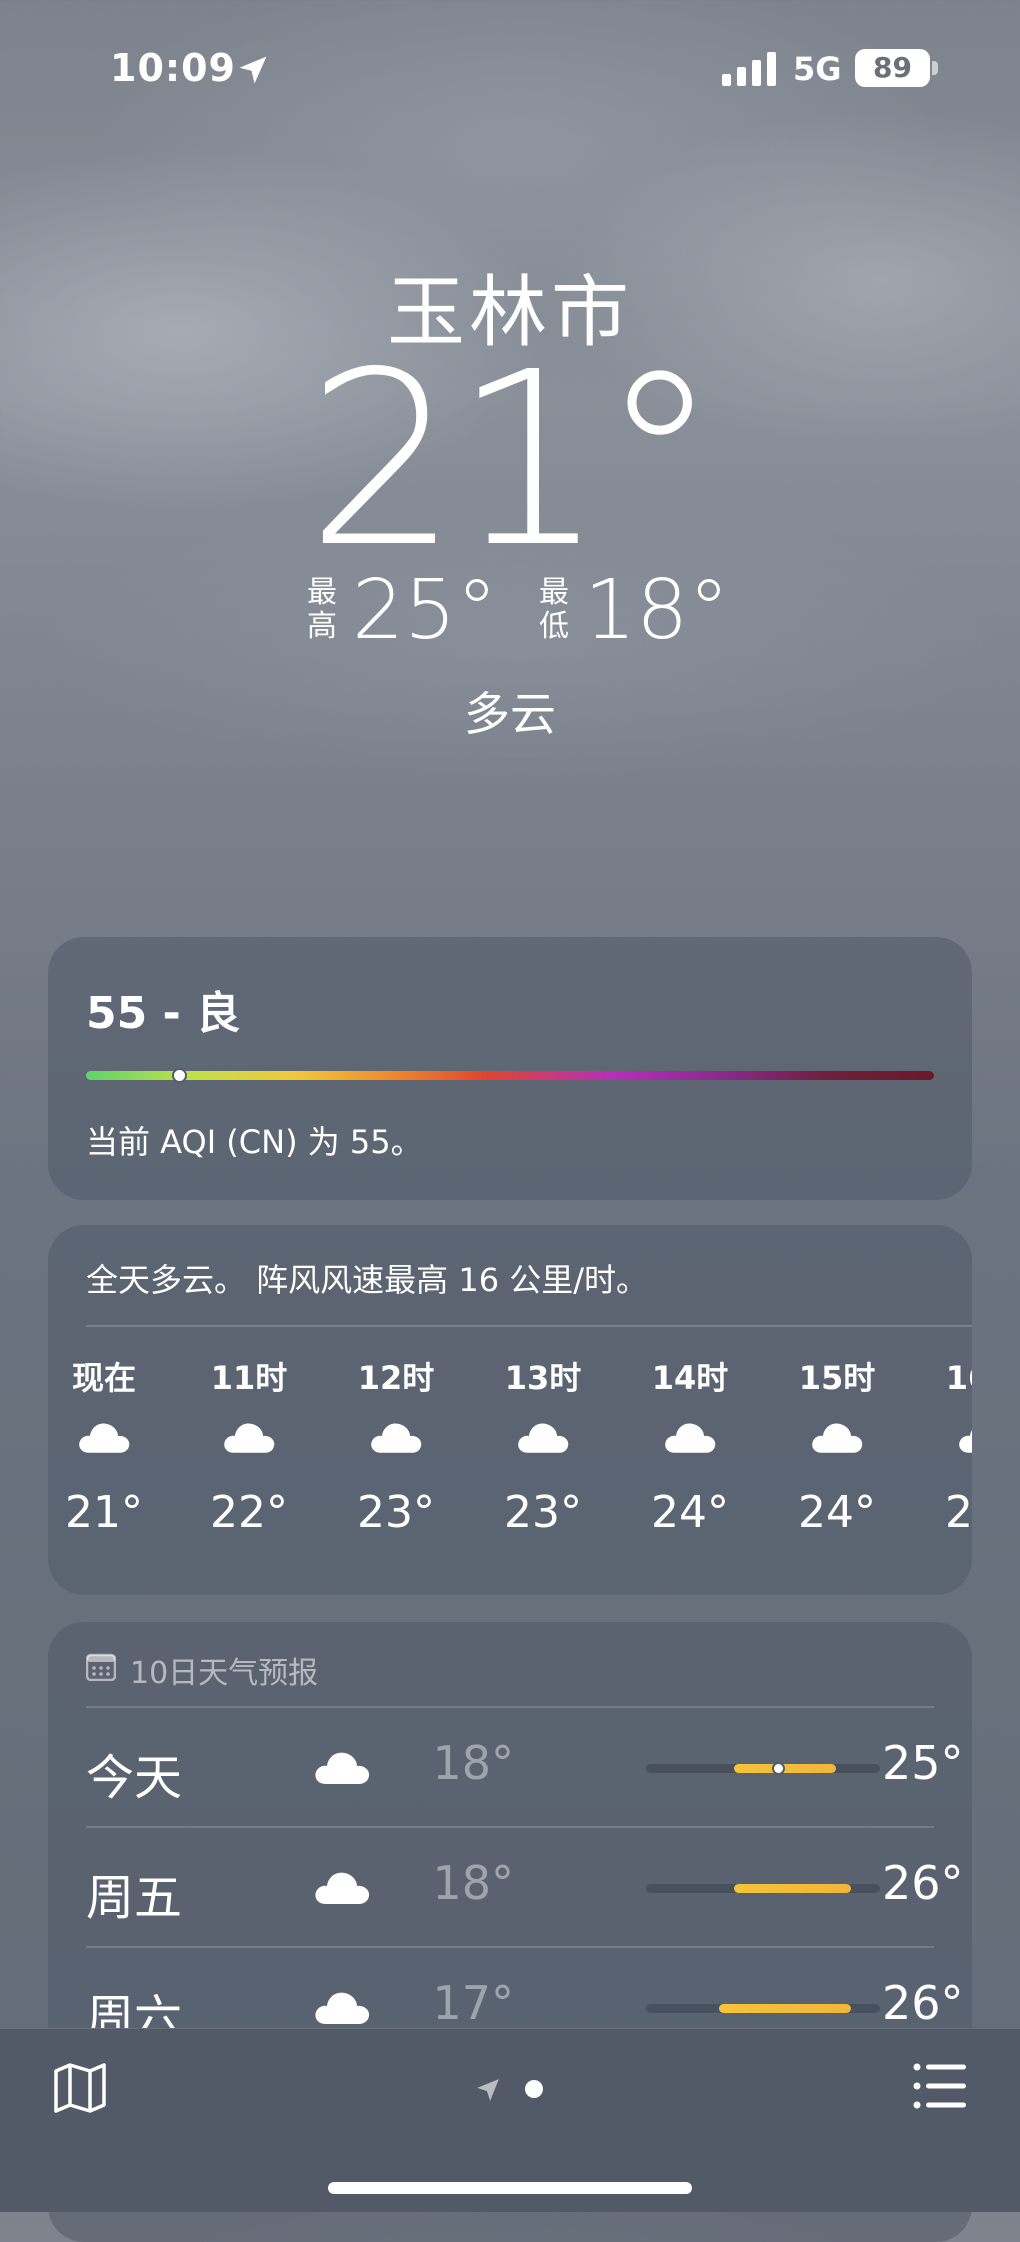  I want to click on hourly-item: 14时 24°, so click(690, 1448).